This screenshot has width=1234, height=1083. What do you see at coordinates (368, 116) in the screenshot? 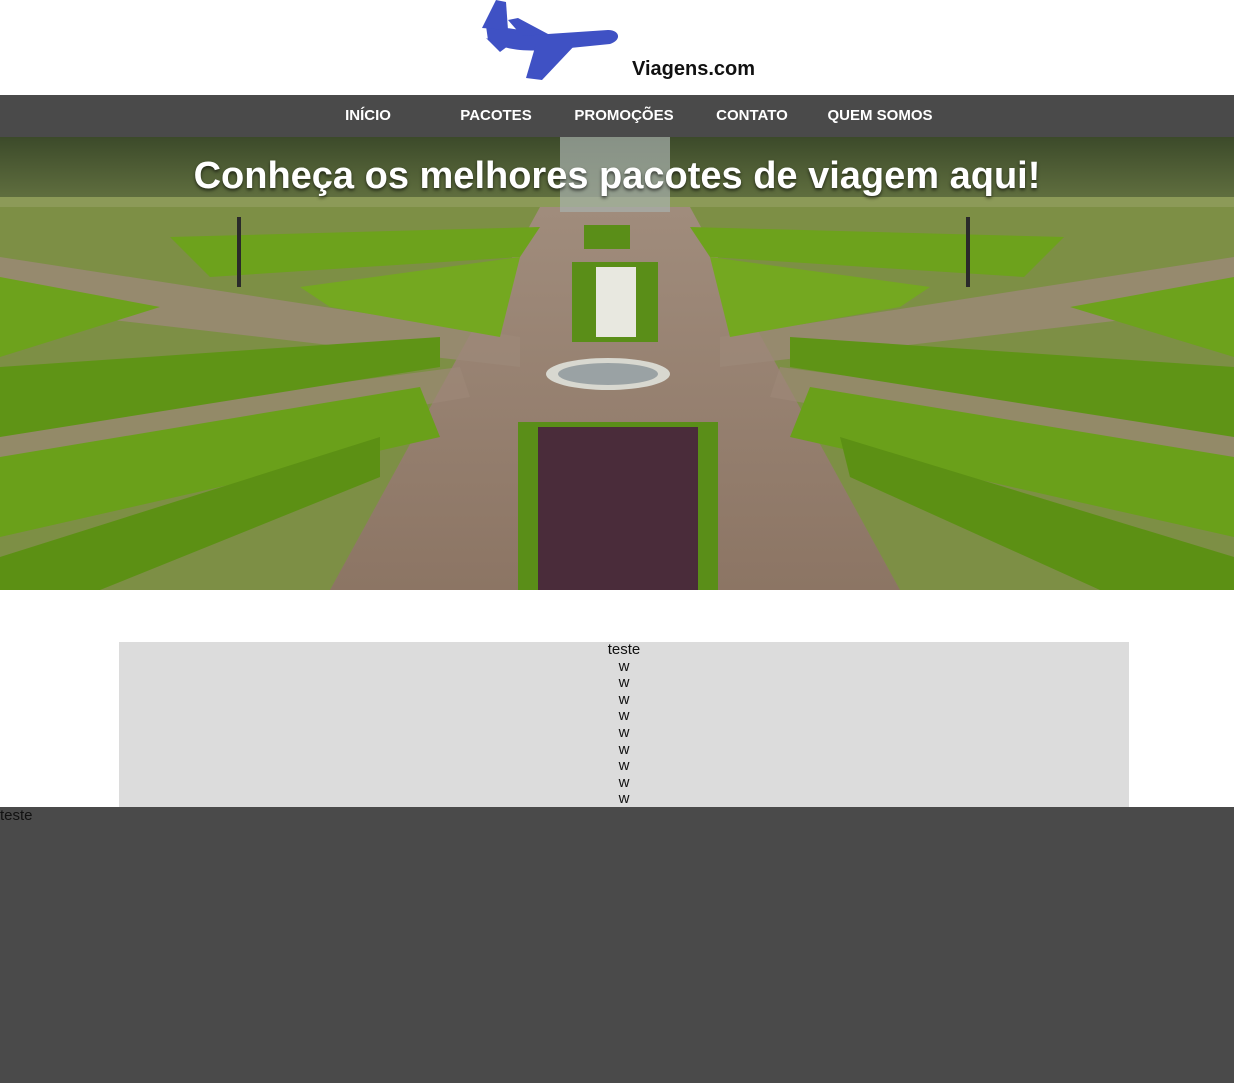
I see `nav-item-inicio: INÍCIO` at bounding box center [368, 116].